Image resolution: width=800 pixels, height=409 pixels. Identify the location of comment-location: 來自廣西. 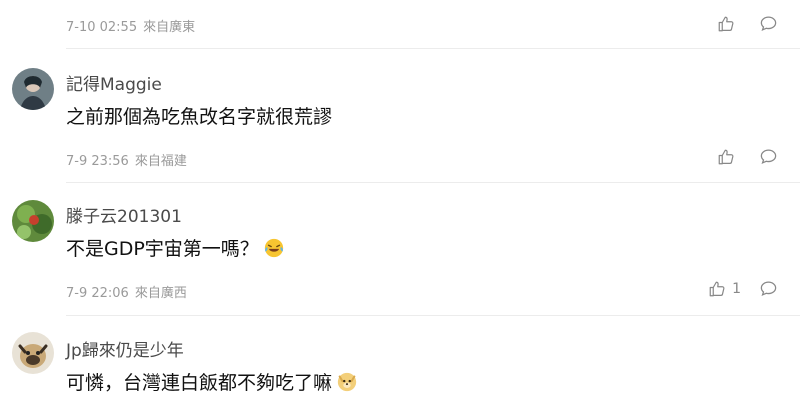
(160, 293).